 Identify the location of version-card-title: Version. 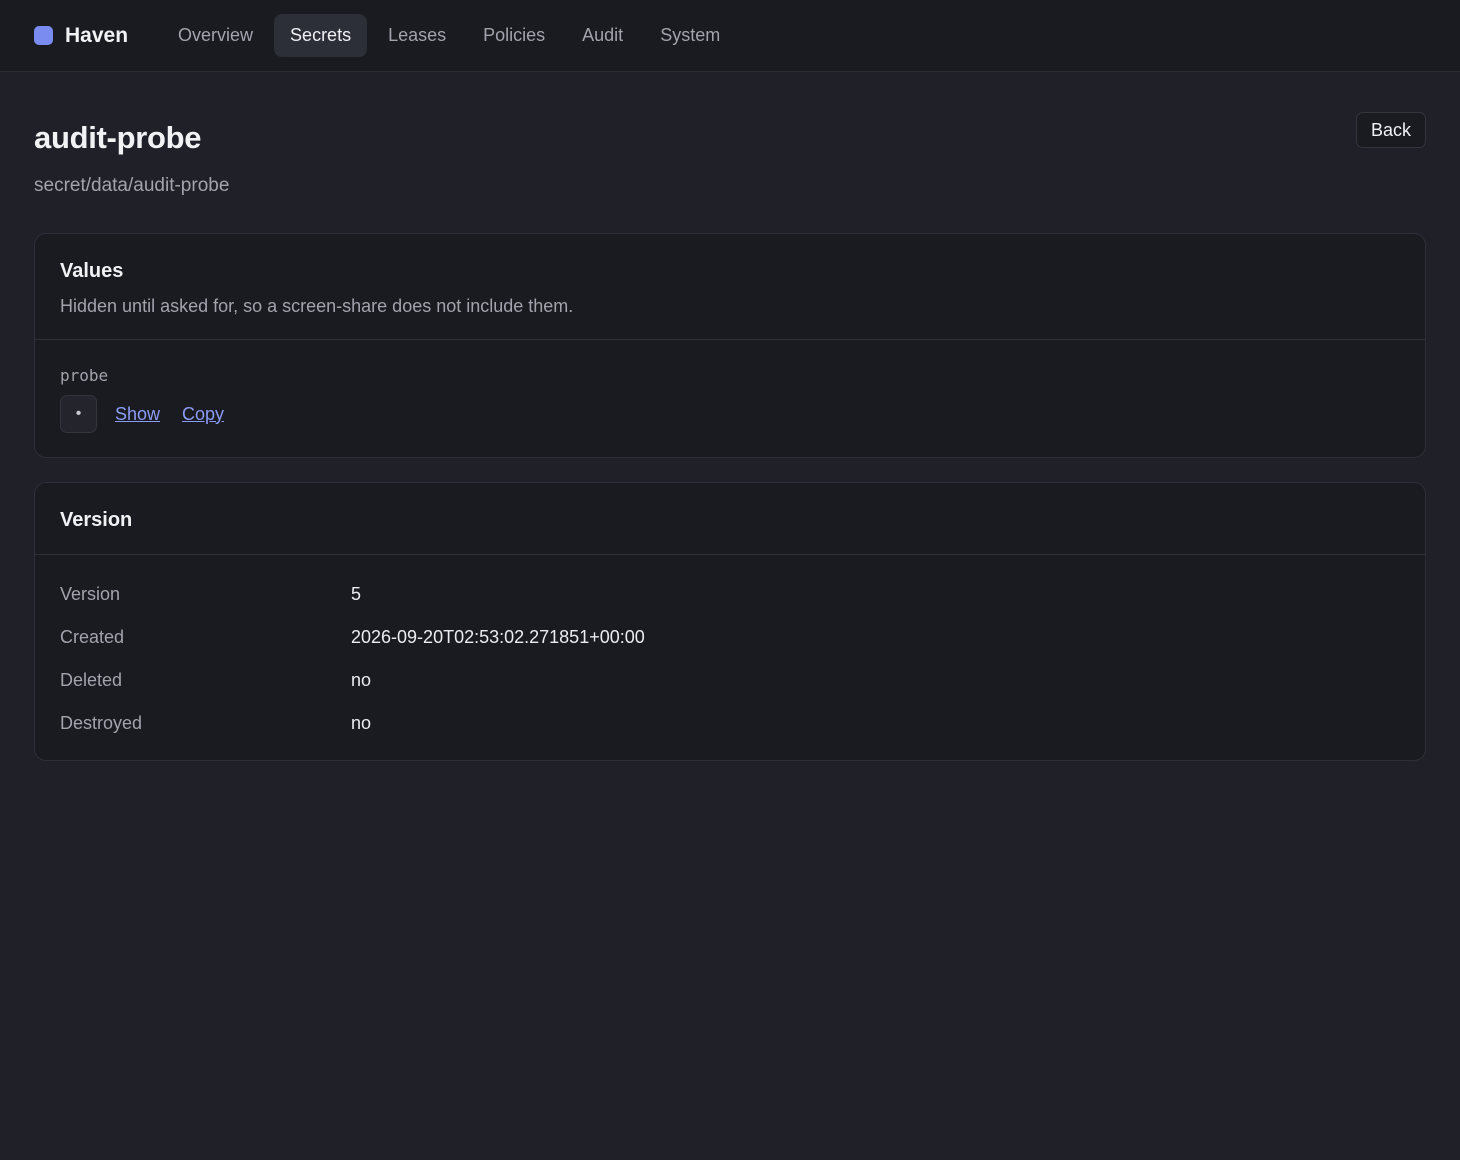
(96, 520).